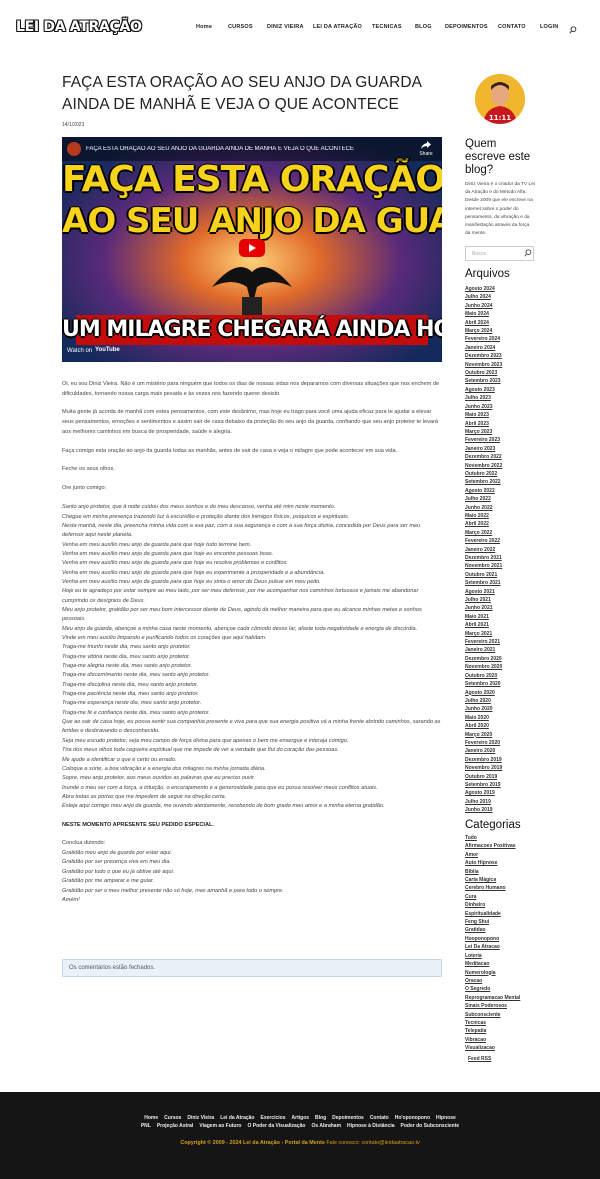 The height and width of the screenshot is (1179, 600). What do you see at coordinates (240, 27) in the screenshot?
I see `nav-item-1: CURSOS` at bounding box center [240, 27].